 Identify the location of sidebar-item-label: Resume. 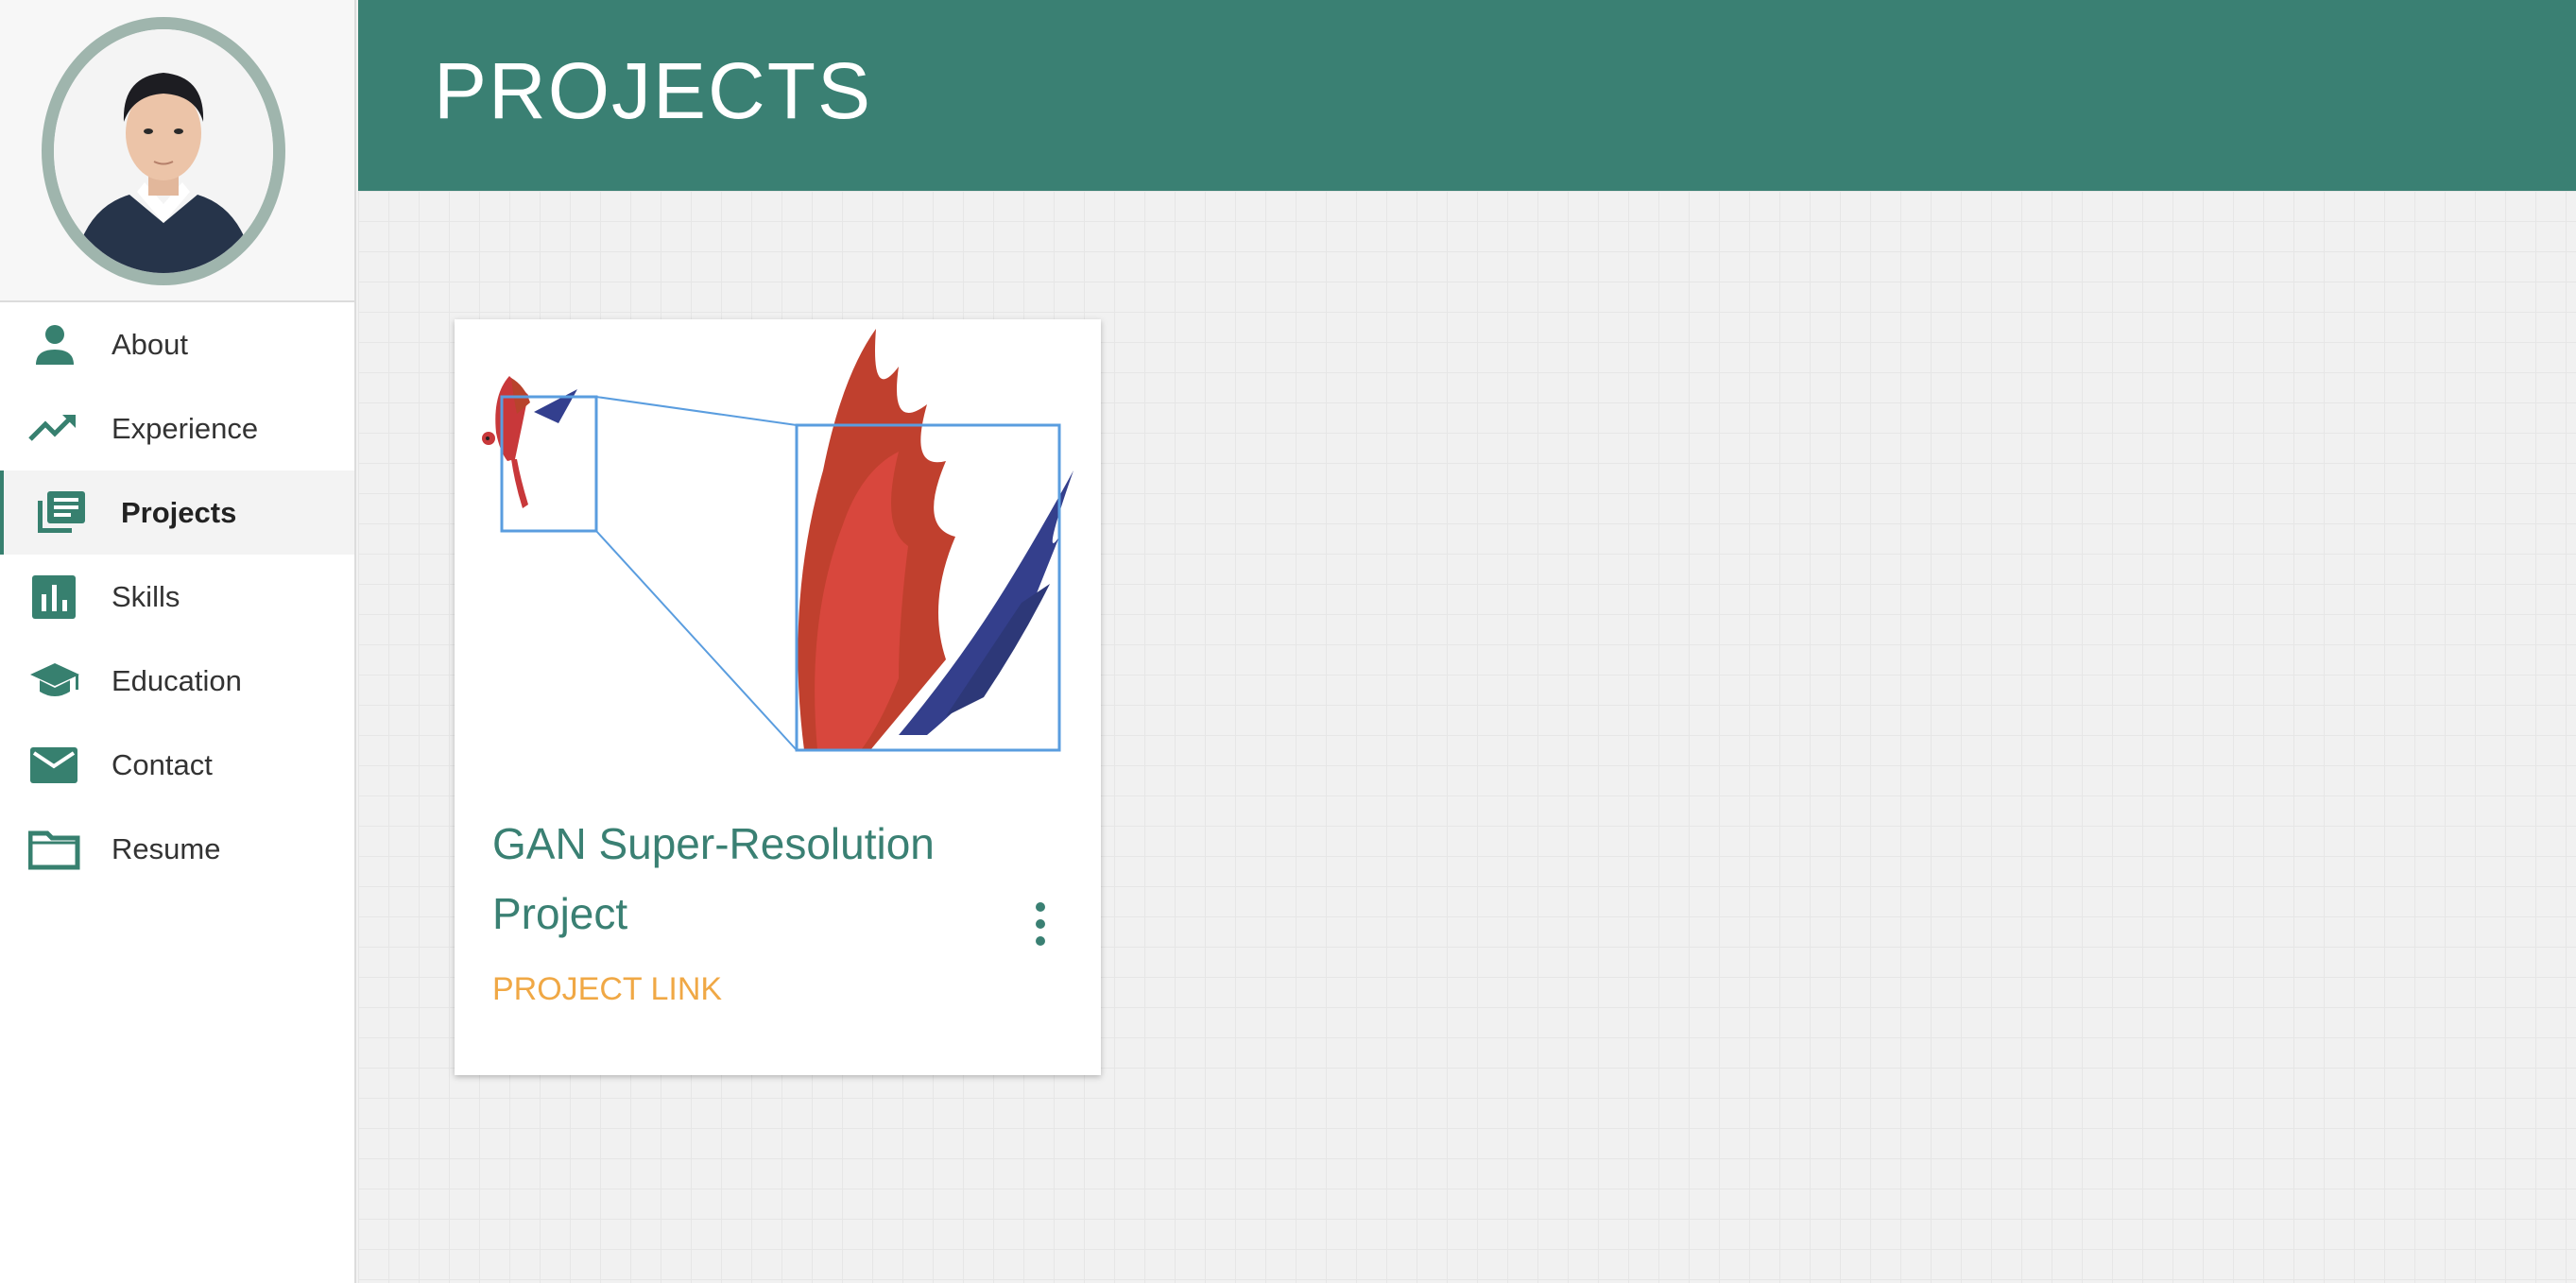
(166, 848).